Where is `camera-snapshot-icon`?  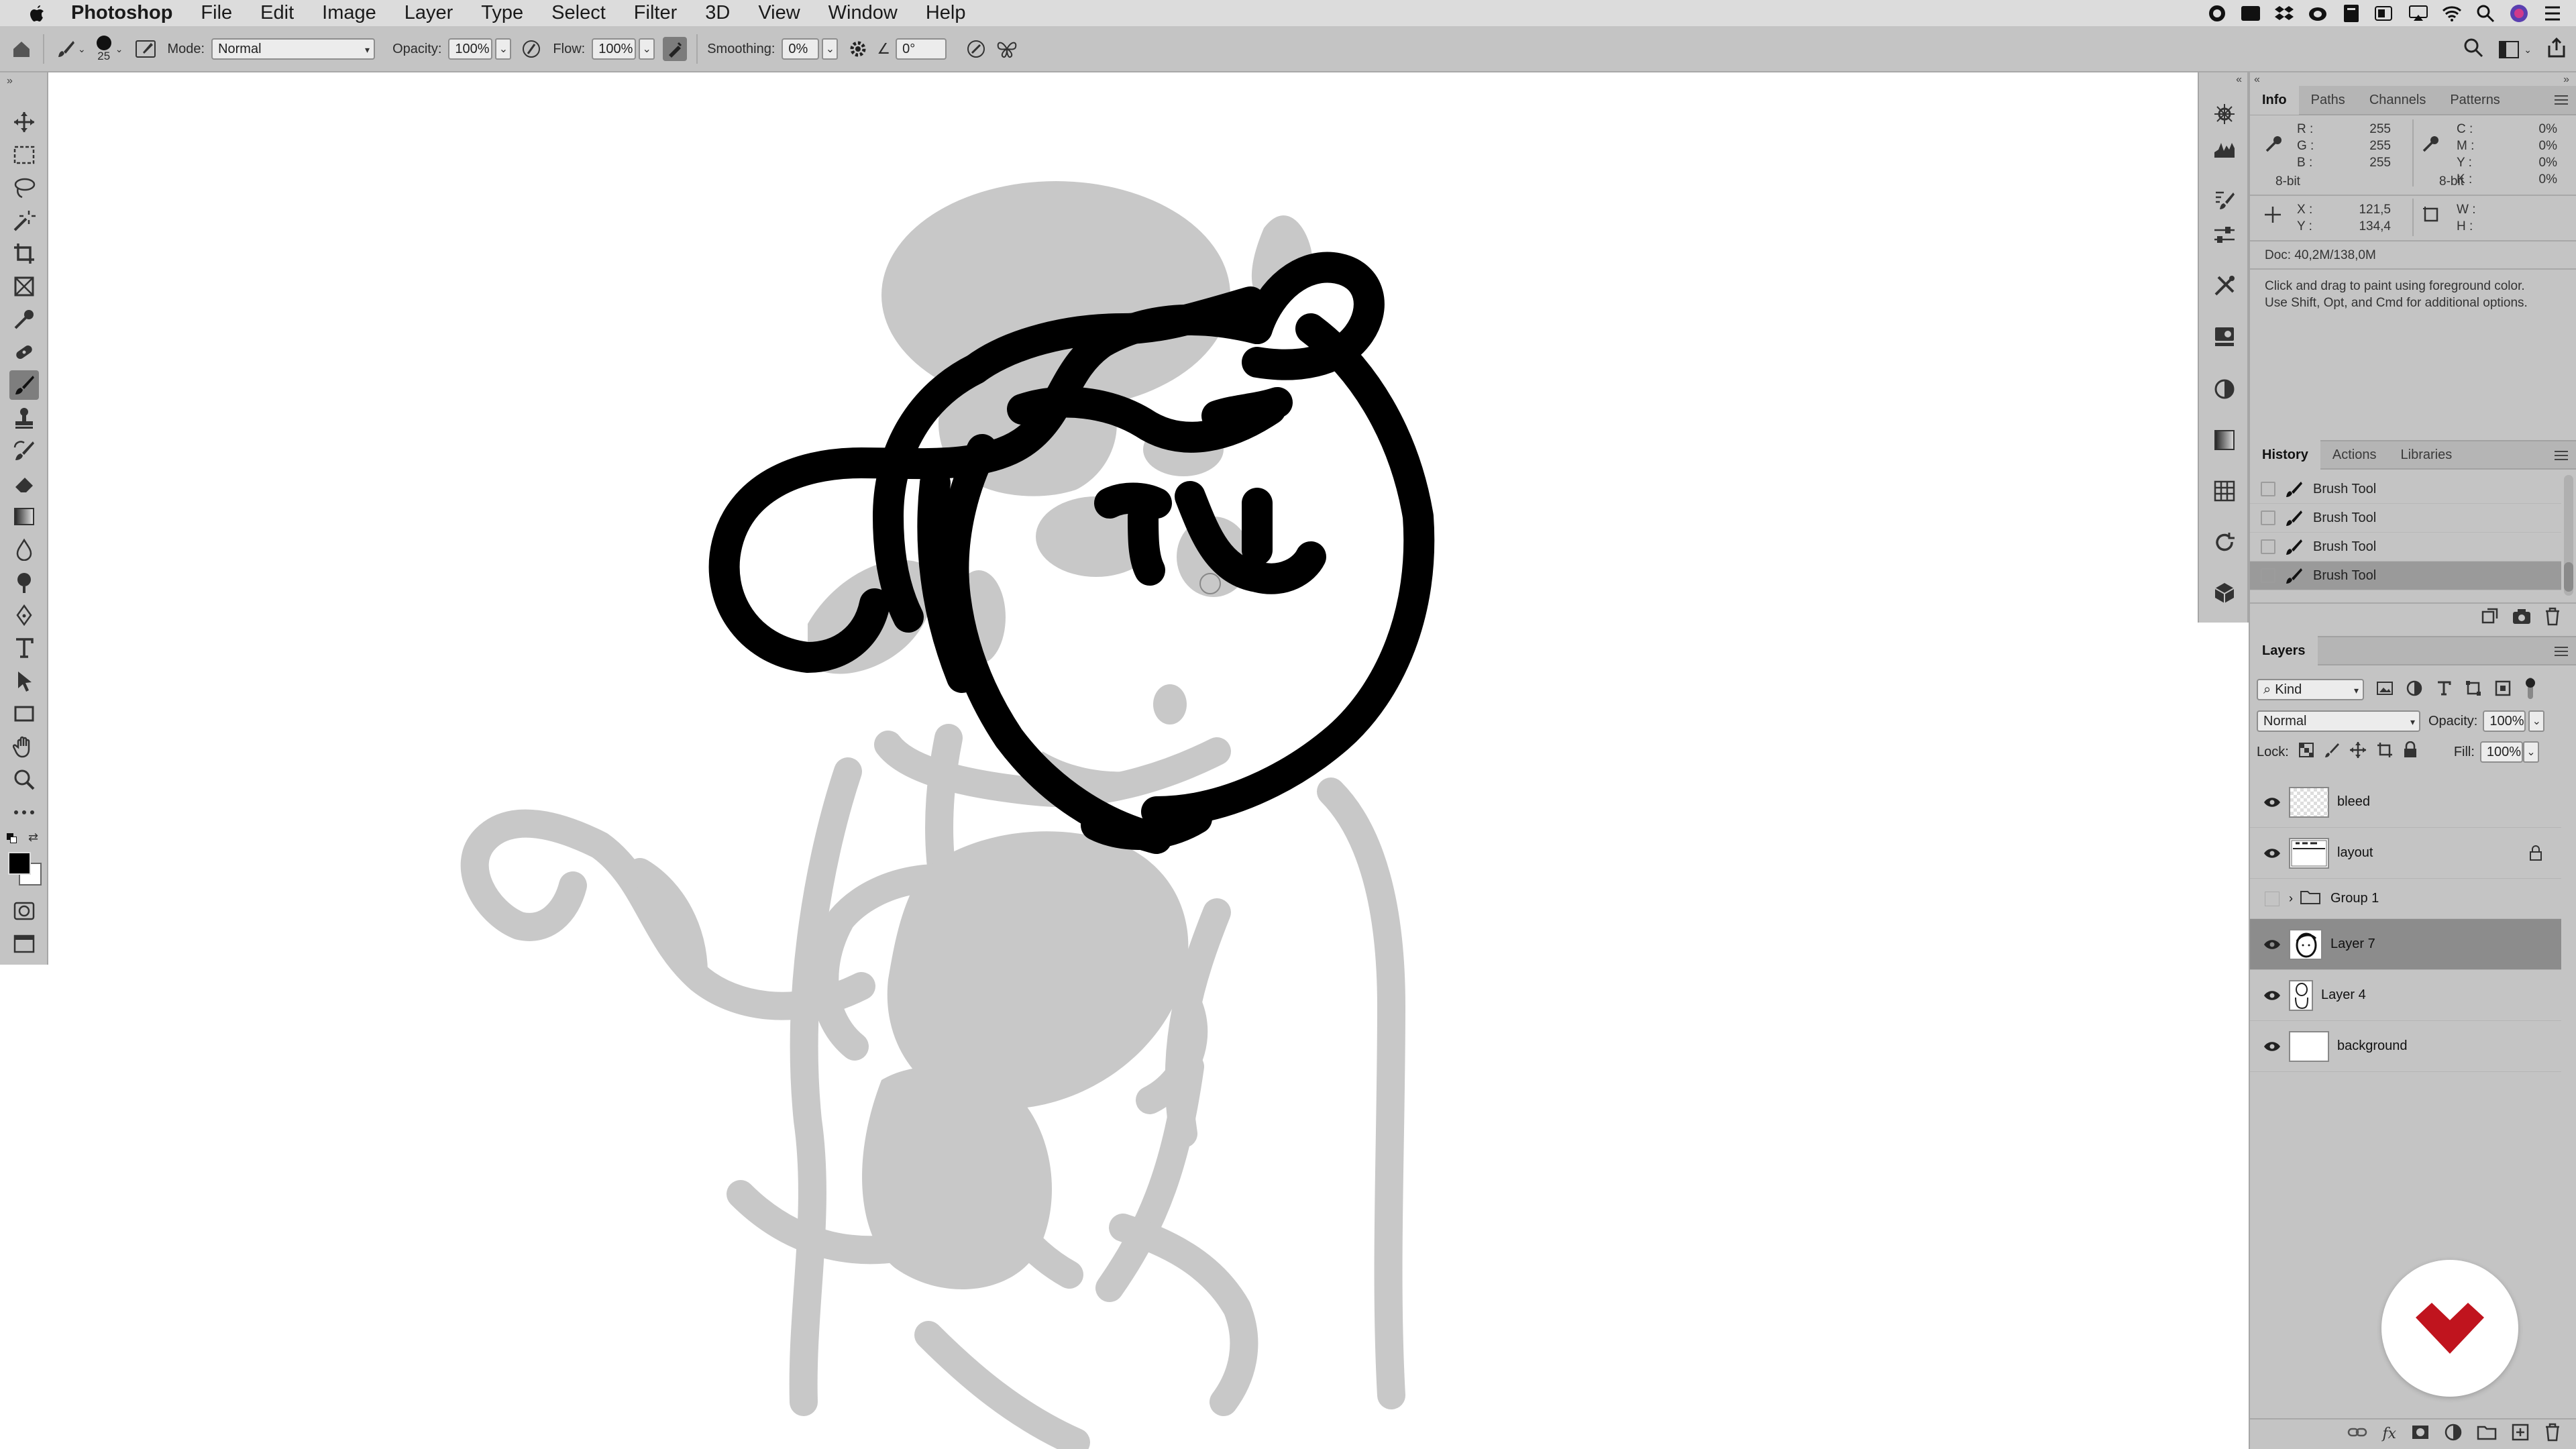
camera-snapshot-icon is located at coordinates (2522, 618).